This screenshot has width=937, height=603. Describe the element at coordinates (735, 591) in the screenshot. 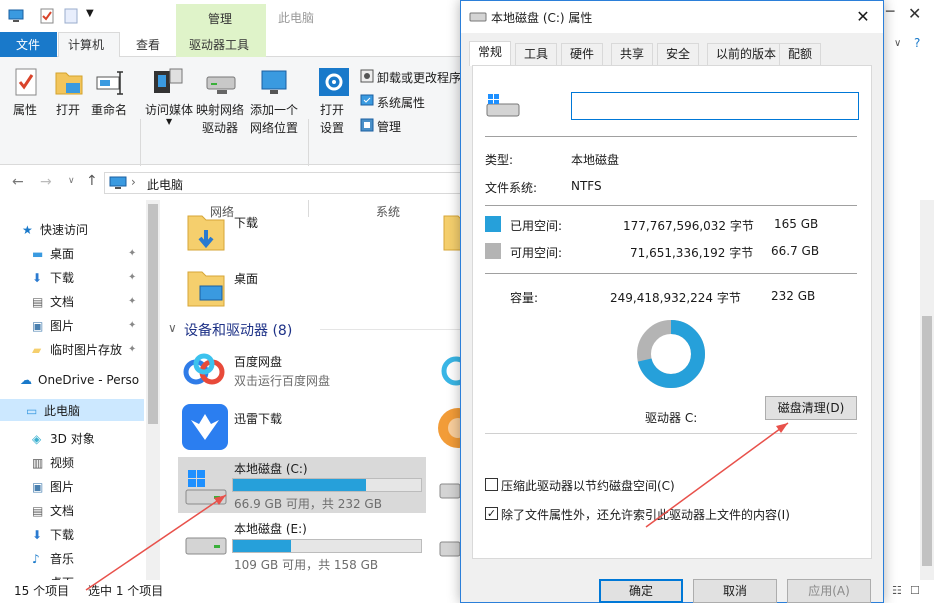

I see `cancel-button: 取消` at that location.